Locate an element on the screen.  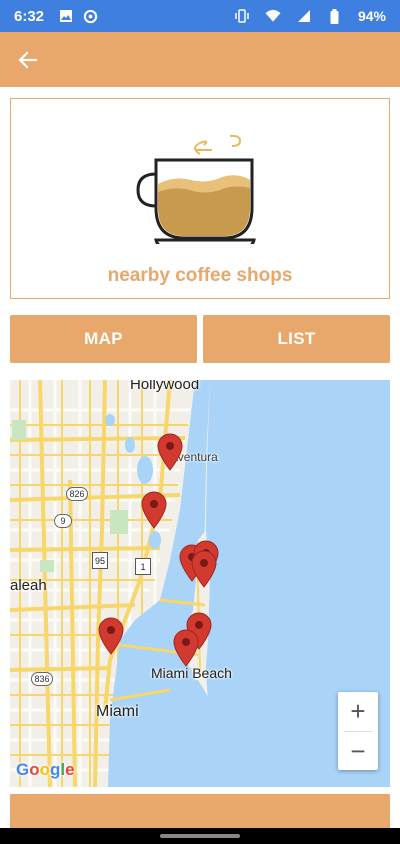
map-label-miami-beach: Miami Beach is located at coordinates (191, 673).